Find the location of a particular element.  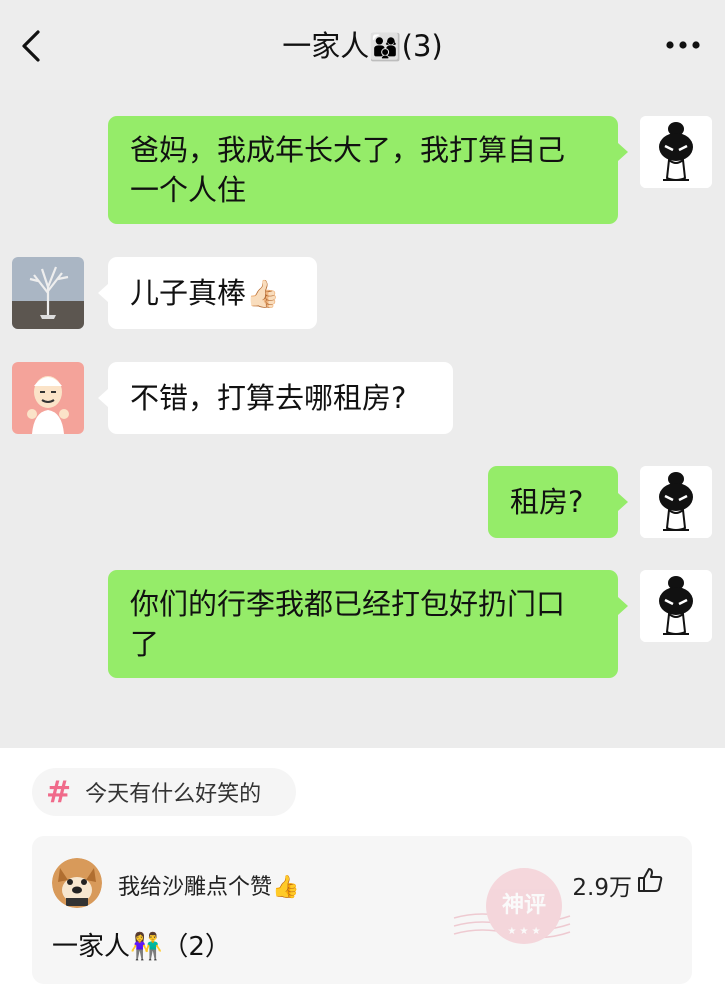

message-bubble-me: 你们的行李我都已经打包好扔门口 了 is located at coordinates (363, 624).